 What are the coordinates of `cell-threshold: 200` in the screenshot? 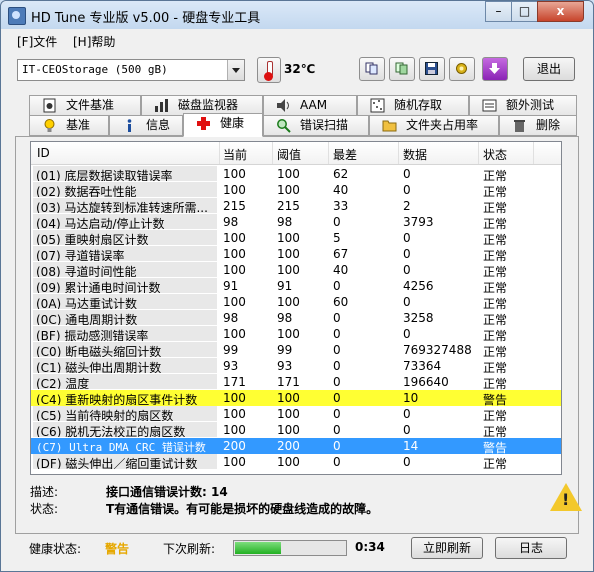 It's located at (288, 446).